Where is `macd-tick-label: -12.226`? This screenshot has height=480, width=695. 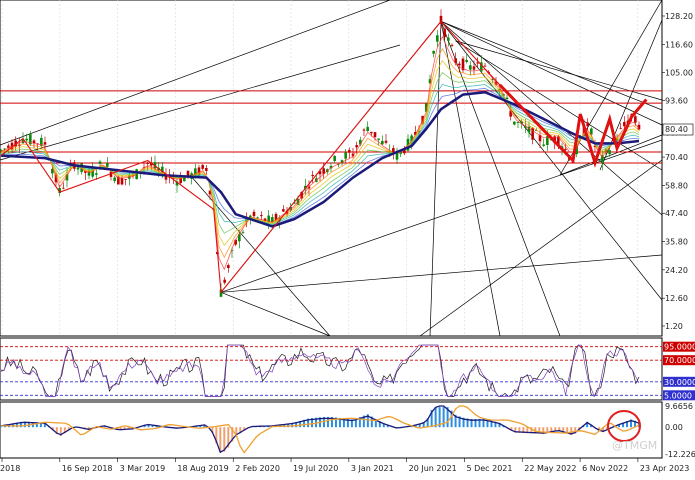
macd-tick-label: -12.226 is located at coordinates (680, 454).